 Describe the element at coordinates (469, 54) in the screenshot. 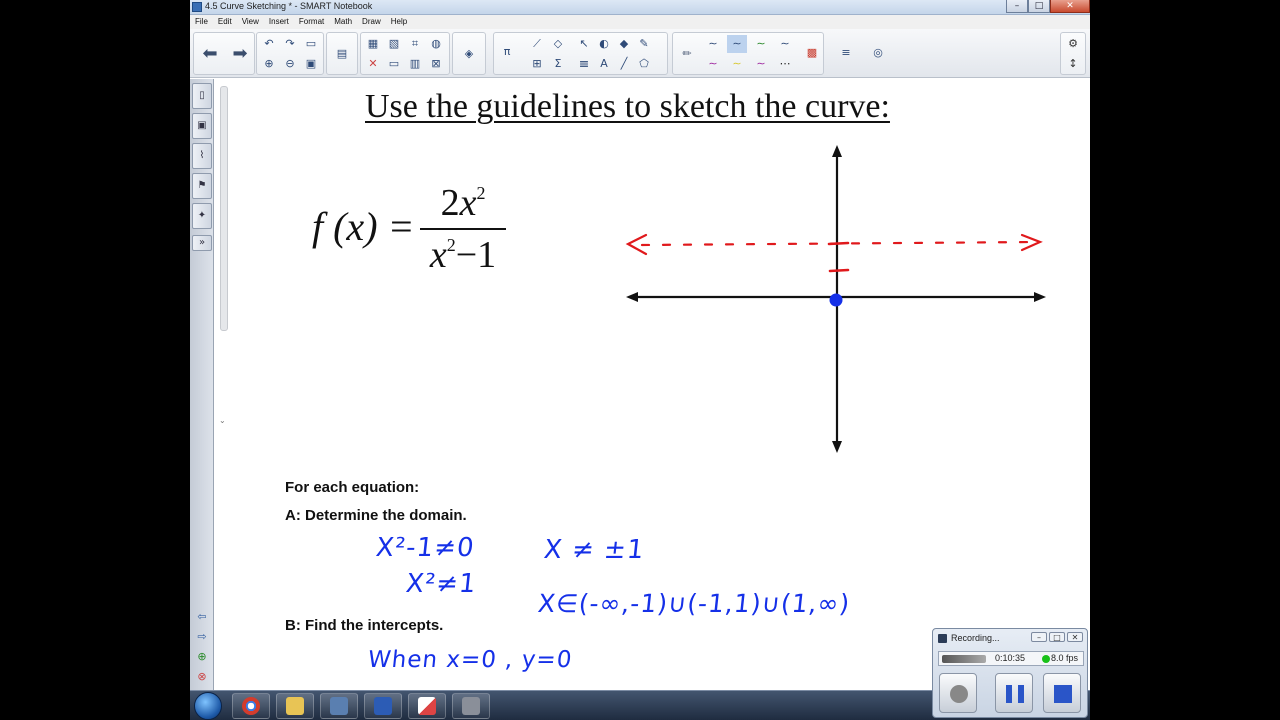

I see `document-camera-icon: ◈` at that location.